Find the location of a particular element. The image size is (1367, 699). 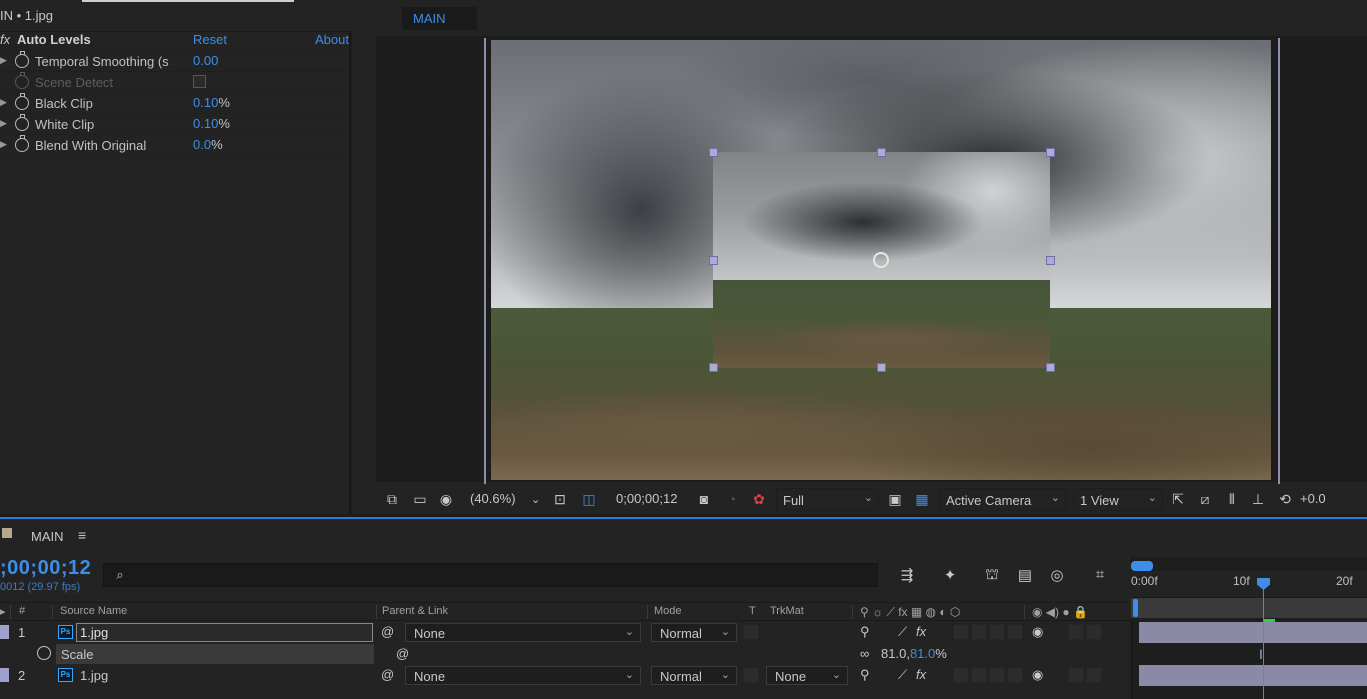

zoom-level: (40.6%) is located at coordinates (493, 498).